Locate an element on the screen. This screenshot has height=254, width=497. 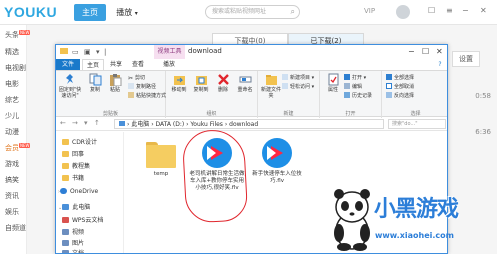
cut-button: ✂ 剪切 is located at coordinates (136, 78).